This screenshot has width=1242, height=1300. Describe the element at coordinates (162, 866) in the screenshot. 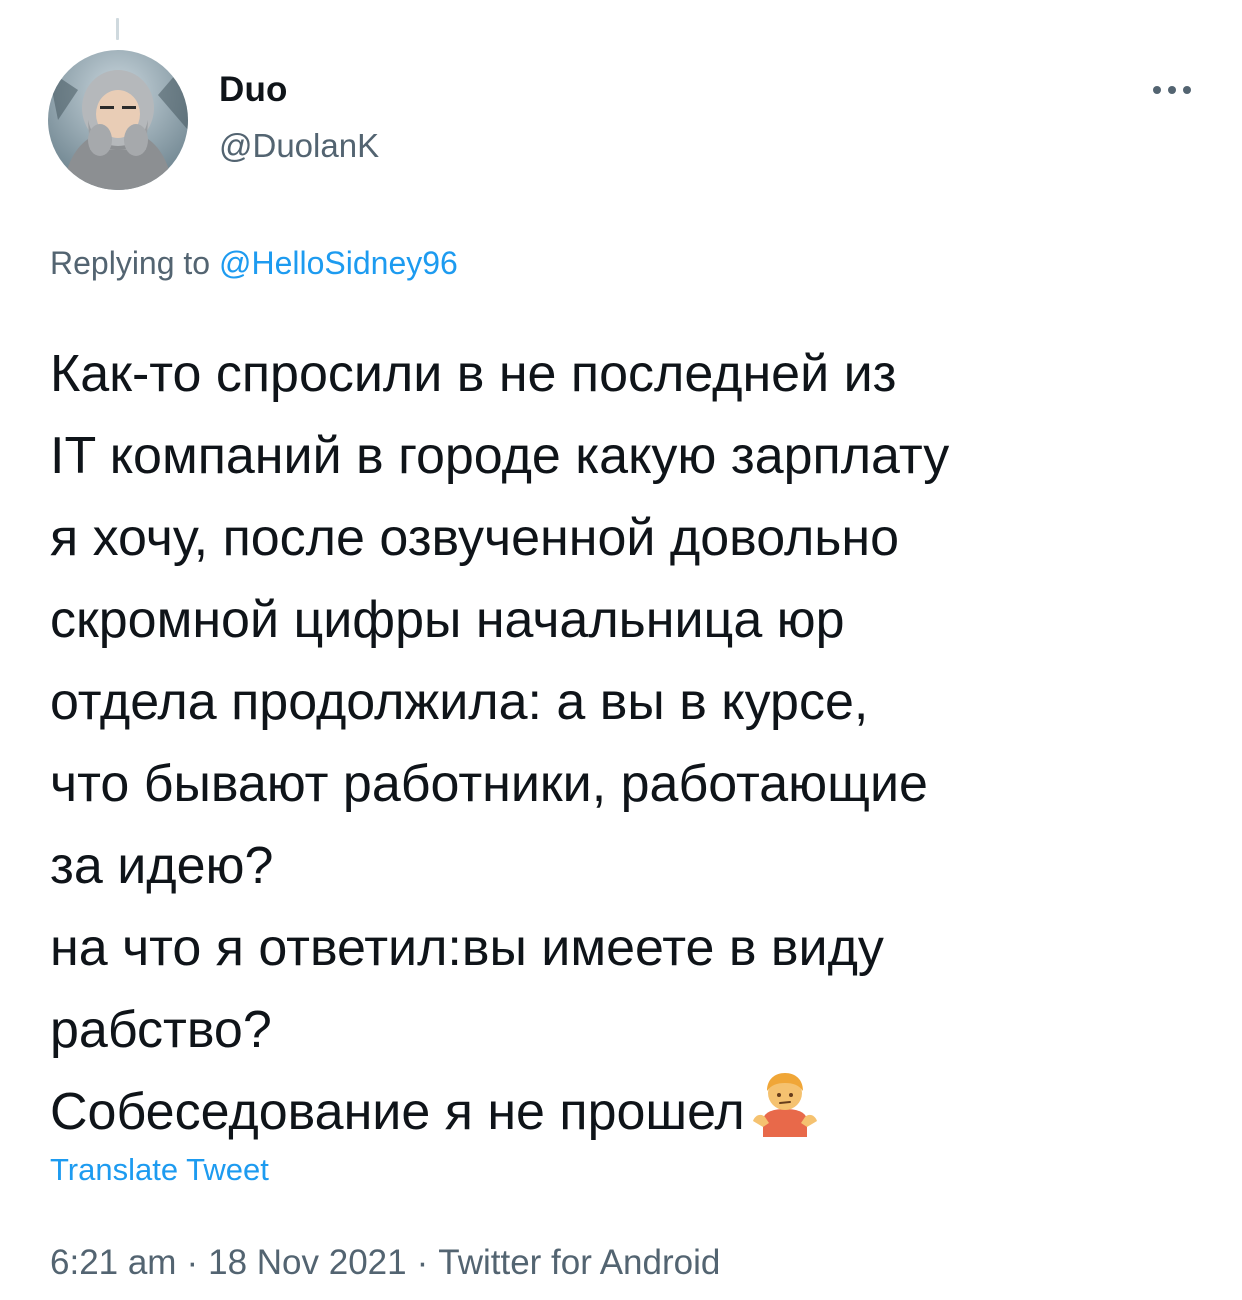

I see `tweet-text-line: за идею?` at that location.